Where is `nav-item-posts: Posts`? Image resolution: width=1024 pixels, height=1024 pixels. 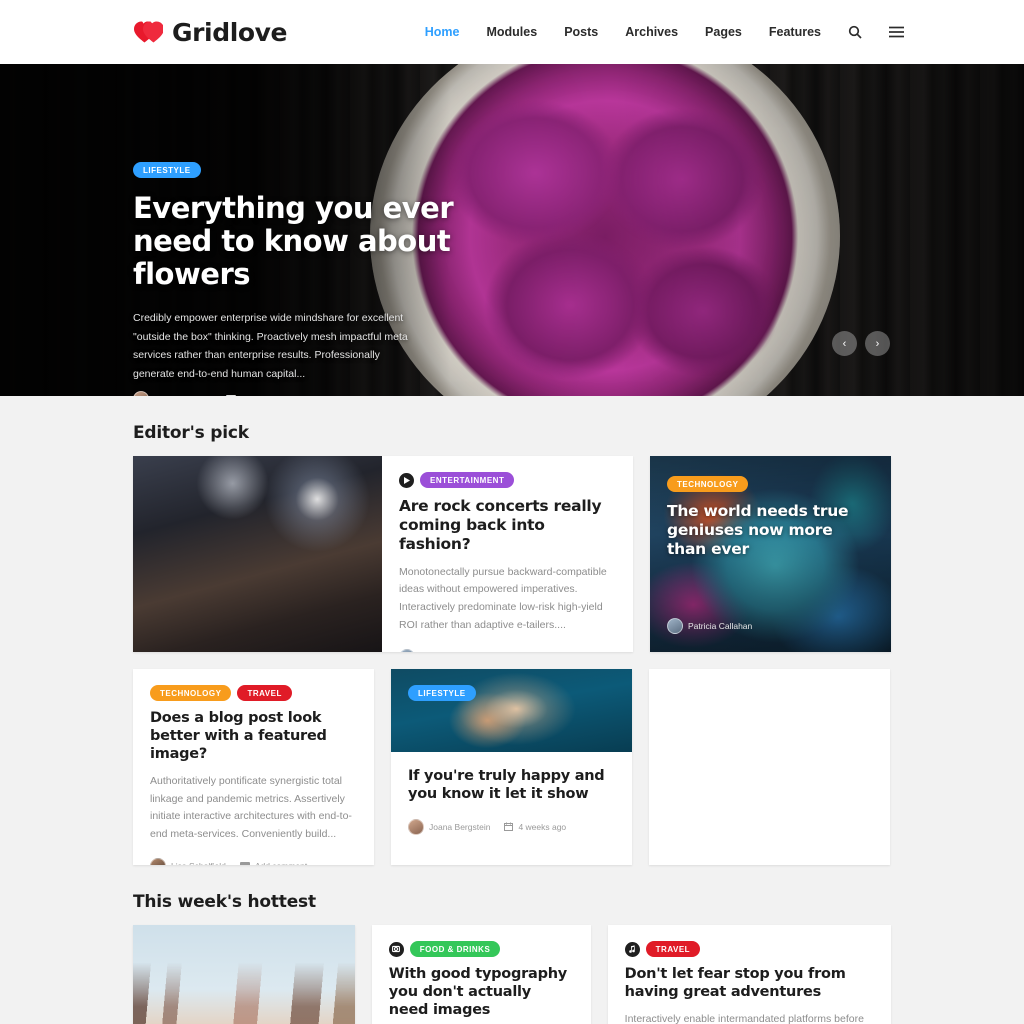
nav-item-posts: Posts is located at coordinates (581, 32).